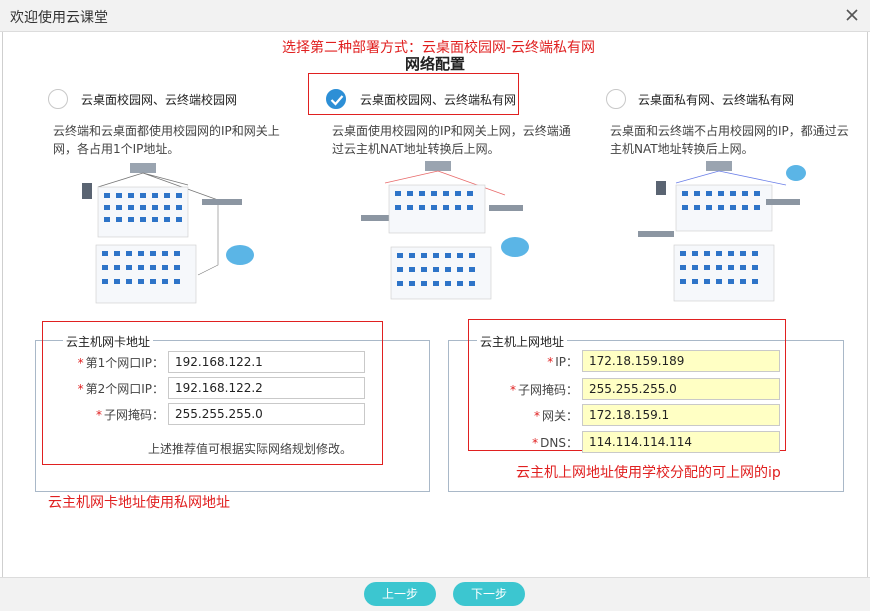 This screenshot has height=611, width=870. Describe the element at coordinates (129, 415) in the screenshot. I see `nic-mask-label: * 子网掩码：` at that location.